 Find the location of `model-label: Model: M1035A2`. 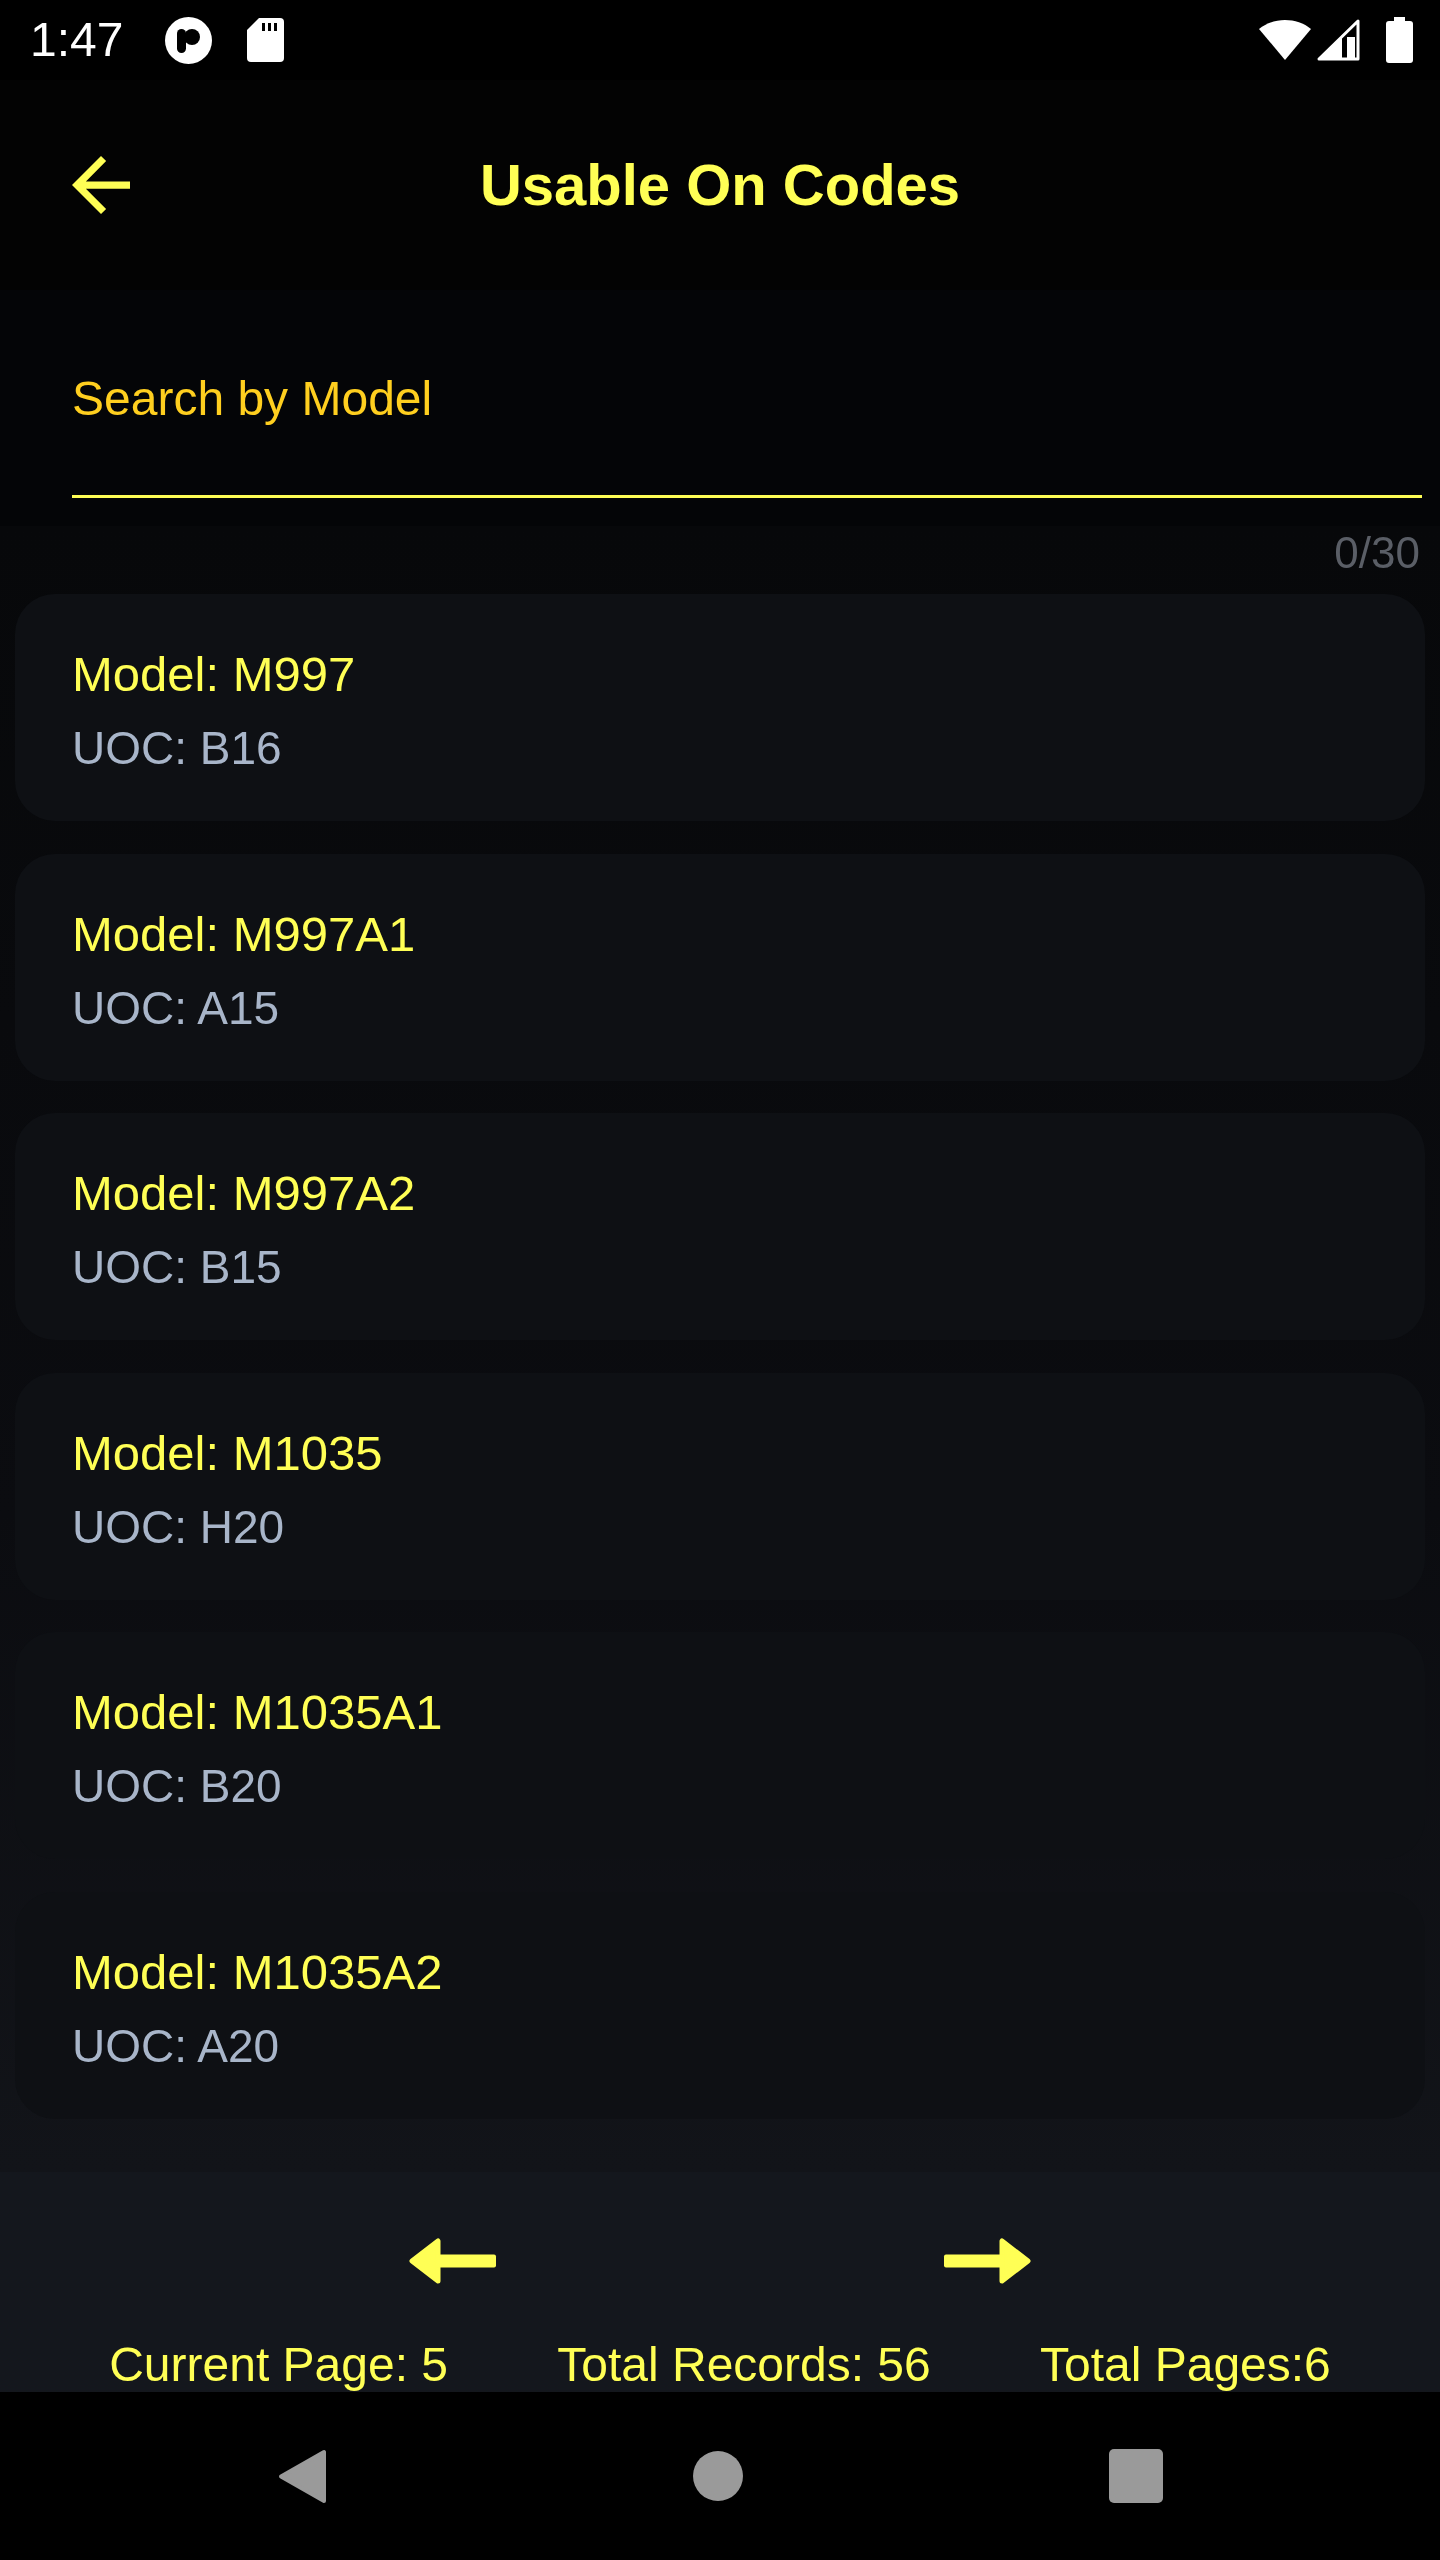

model-label: Model: M1035A2 is located at coordinates (258, 1972).